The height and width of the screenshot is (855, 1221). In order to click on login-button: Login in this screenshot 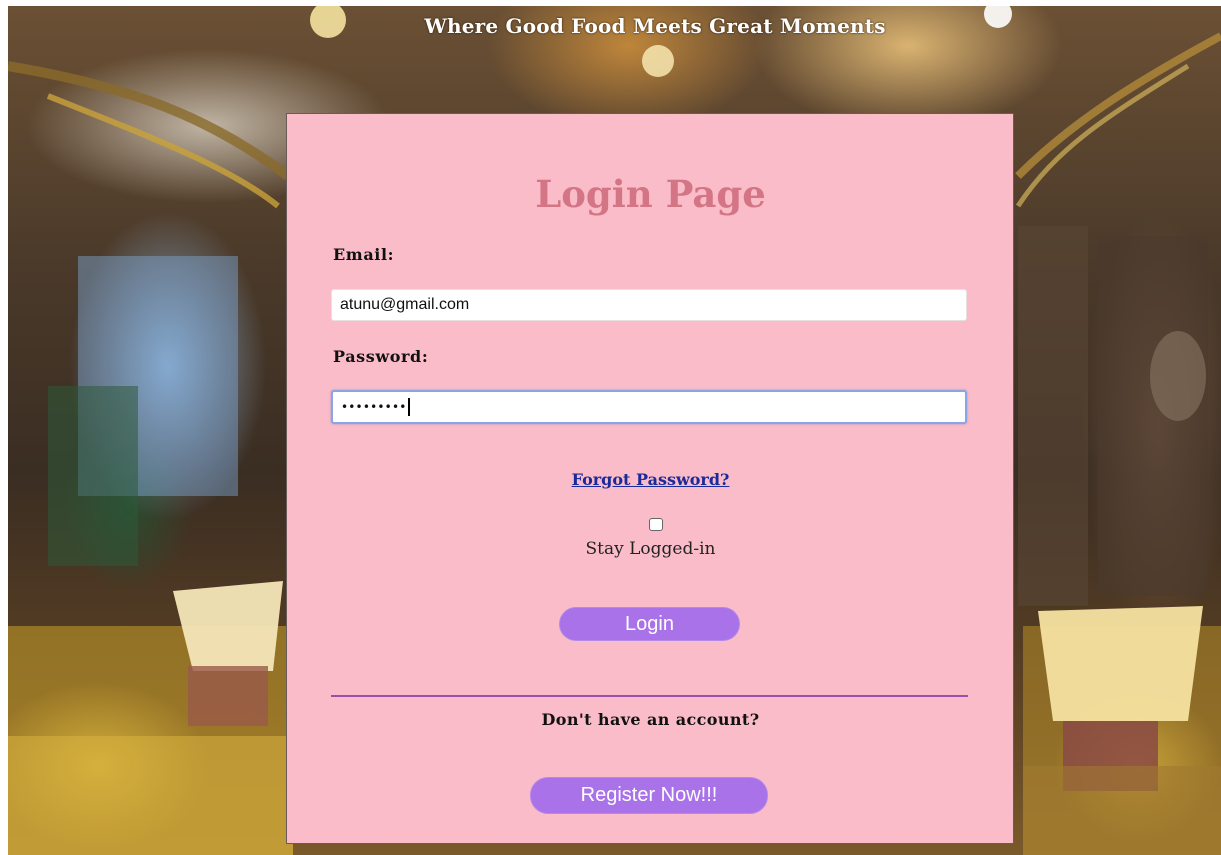, I will do `click(649, 624)`.